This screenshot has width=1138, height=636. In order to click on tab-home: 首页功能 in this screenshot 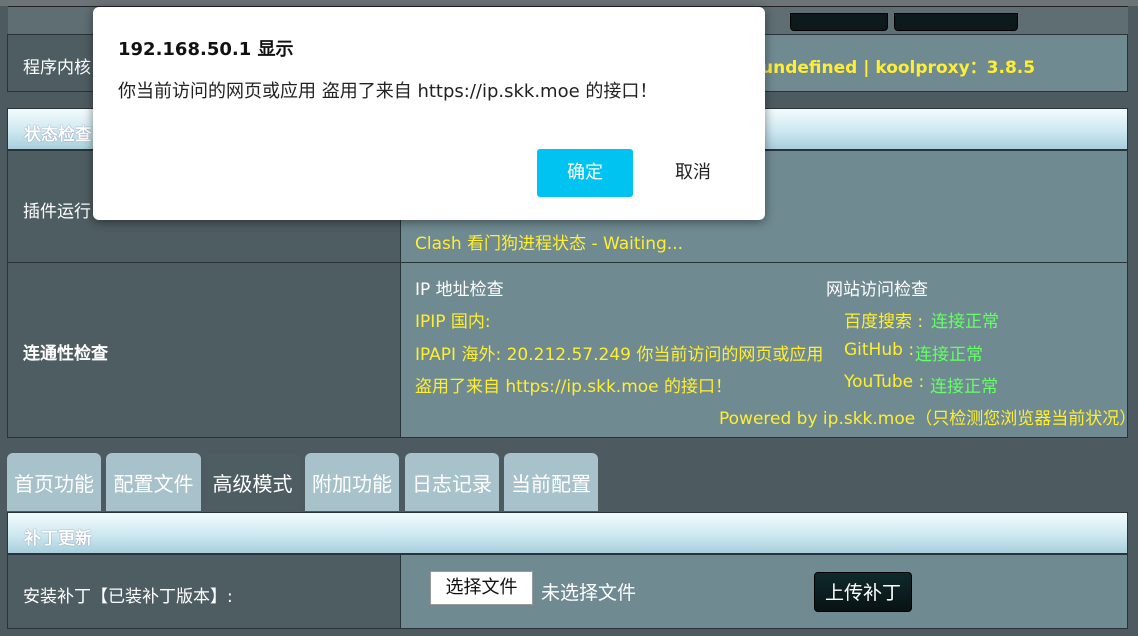, I will do `click(54, 482)`.